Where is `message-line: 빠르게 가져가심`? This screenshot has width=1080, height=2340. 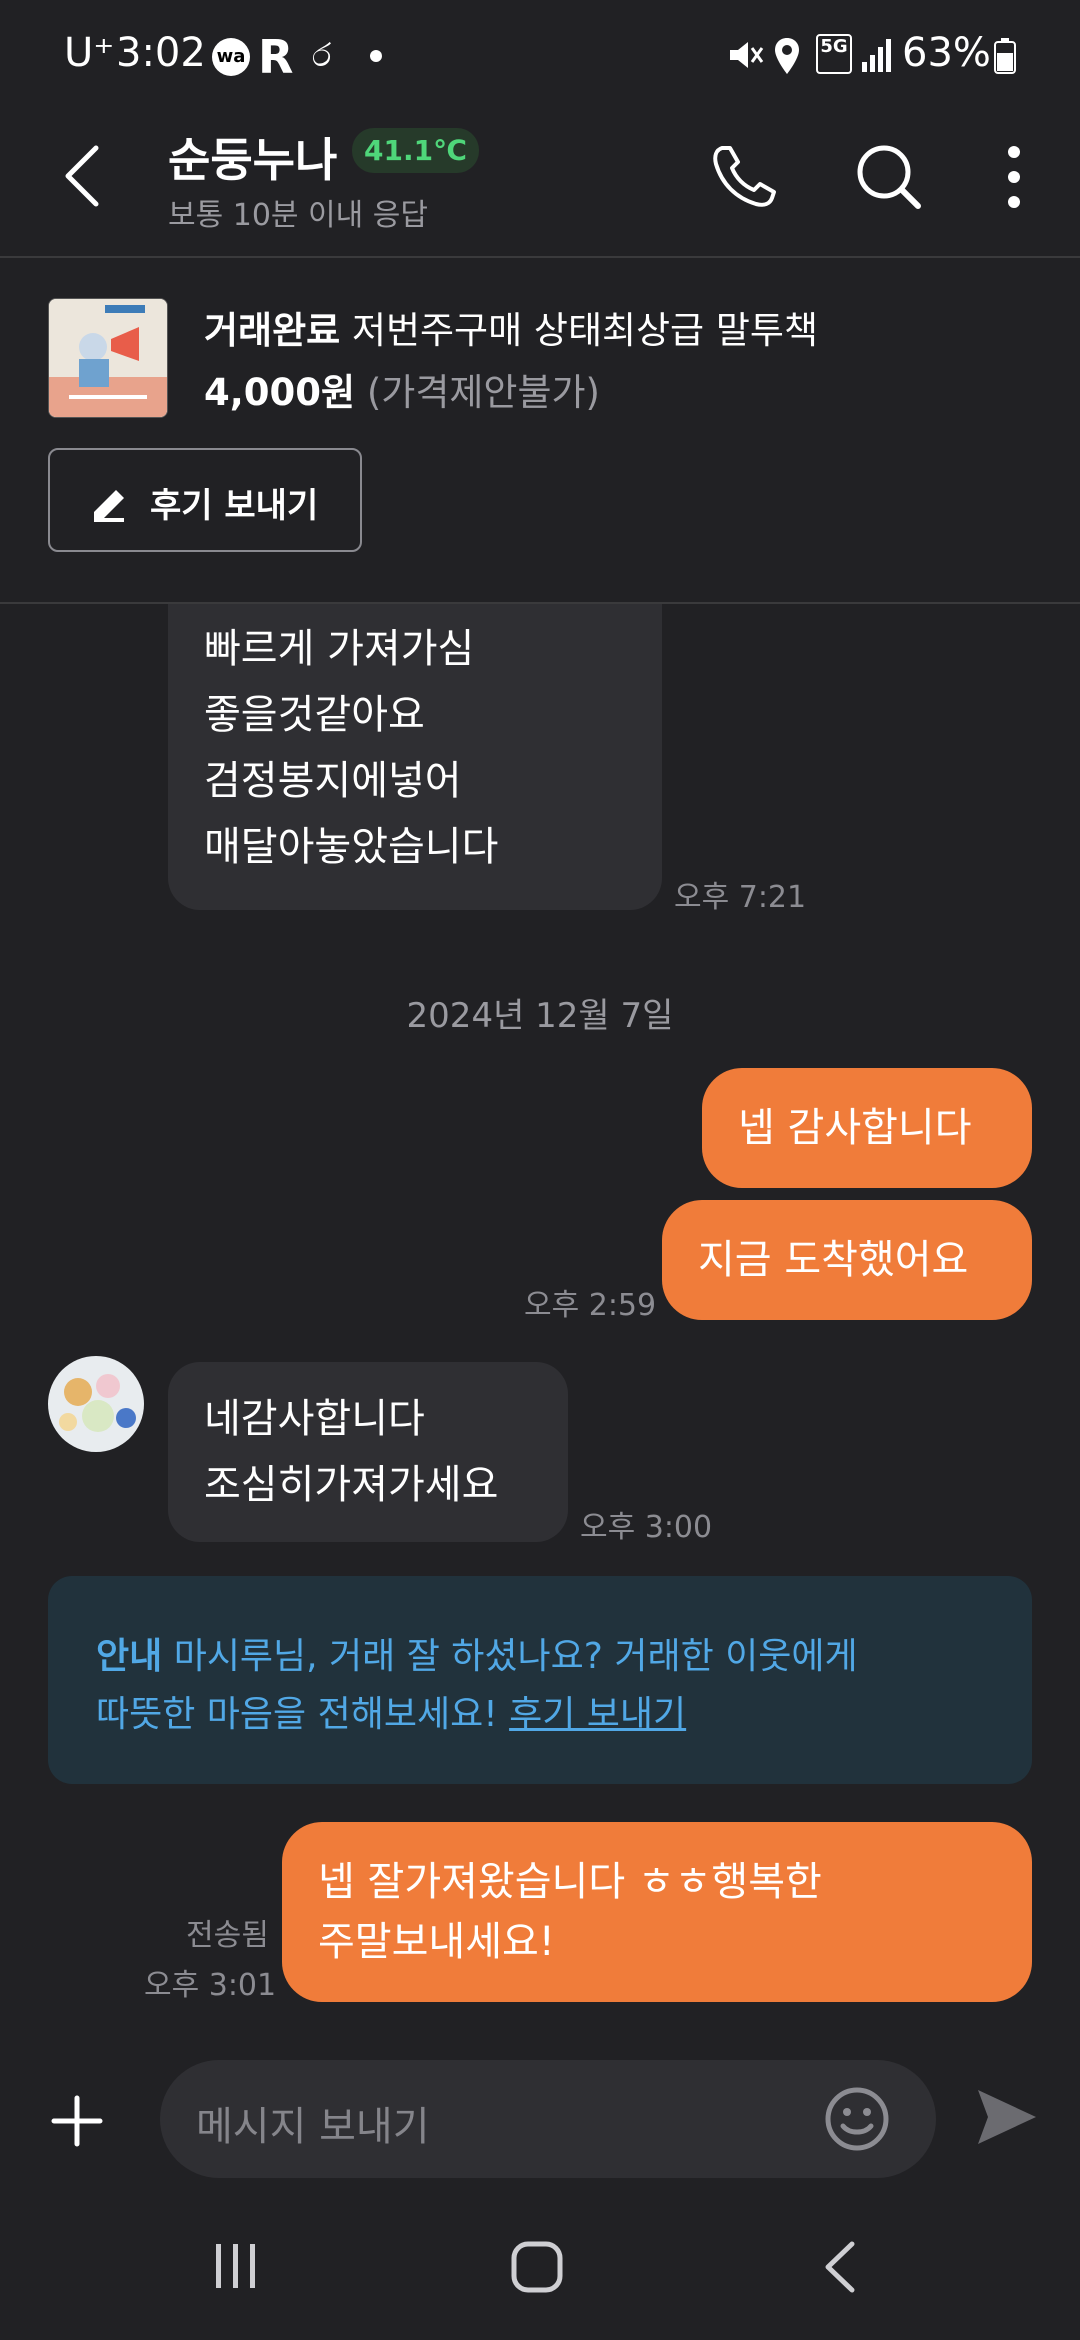 message-line: 빠르게 가져가심 is located at coordinates (339, 649).